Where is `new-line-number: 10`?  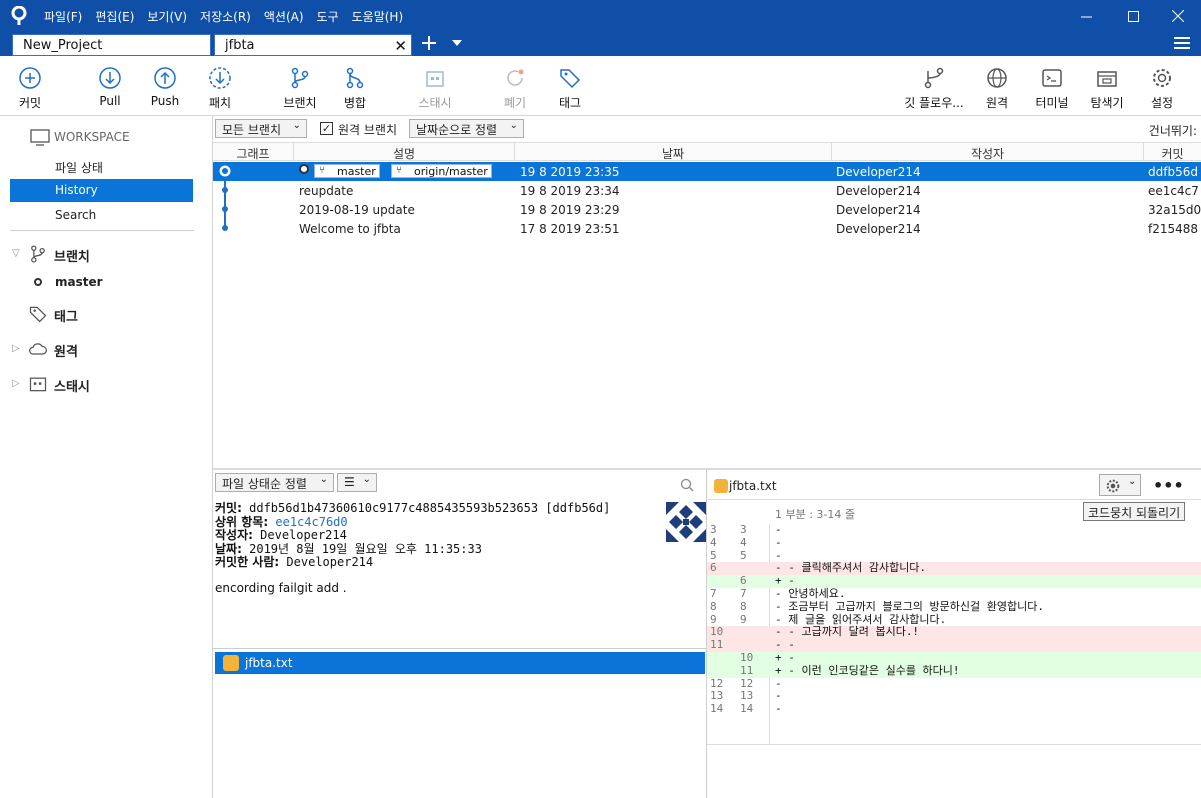
new-line-number: 10 is located at coordinates (747, 657).